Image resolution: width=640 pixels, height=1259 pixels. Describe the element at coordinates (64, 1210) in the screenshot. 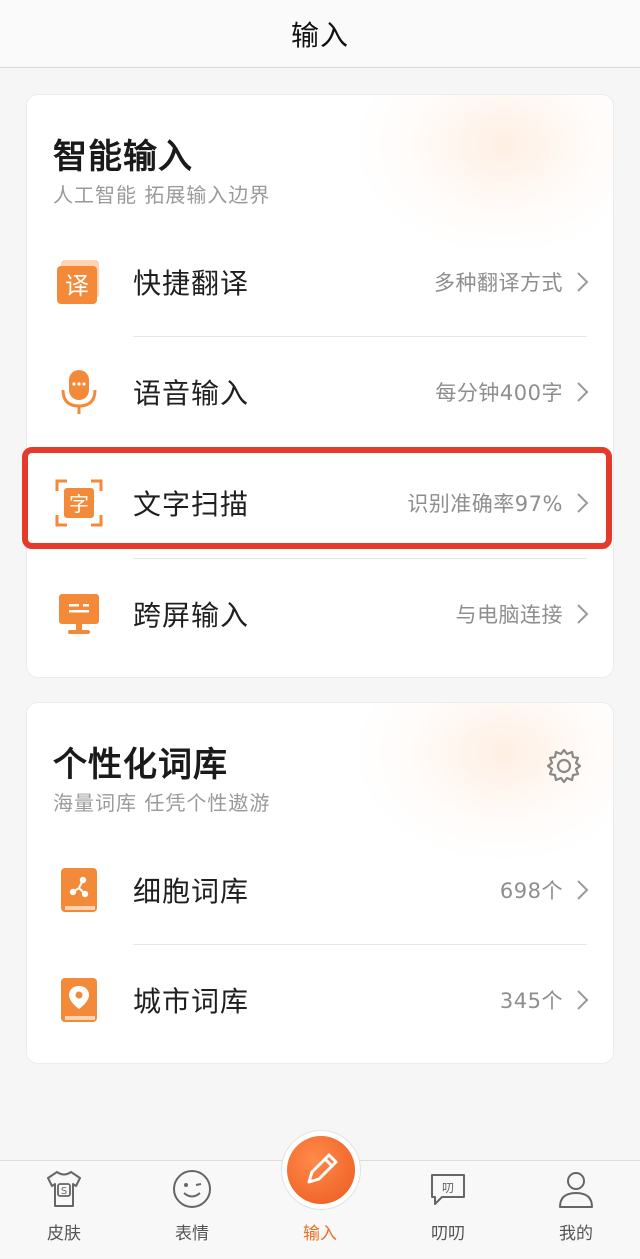

I see `tab-skin: S 皮肤` at that location.